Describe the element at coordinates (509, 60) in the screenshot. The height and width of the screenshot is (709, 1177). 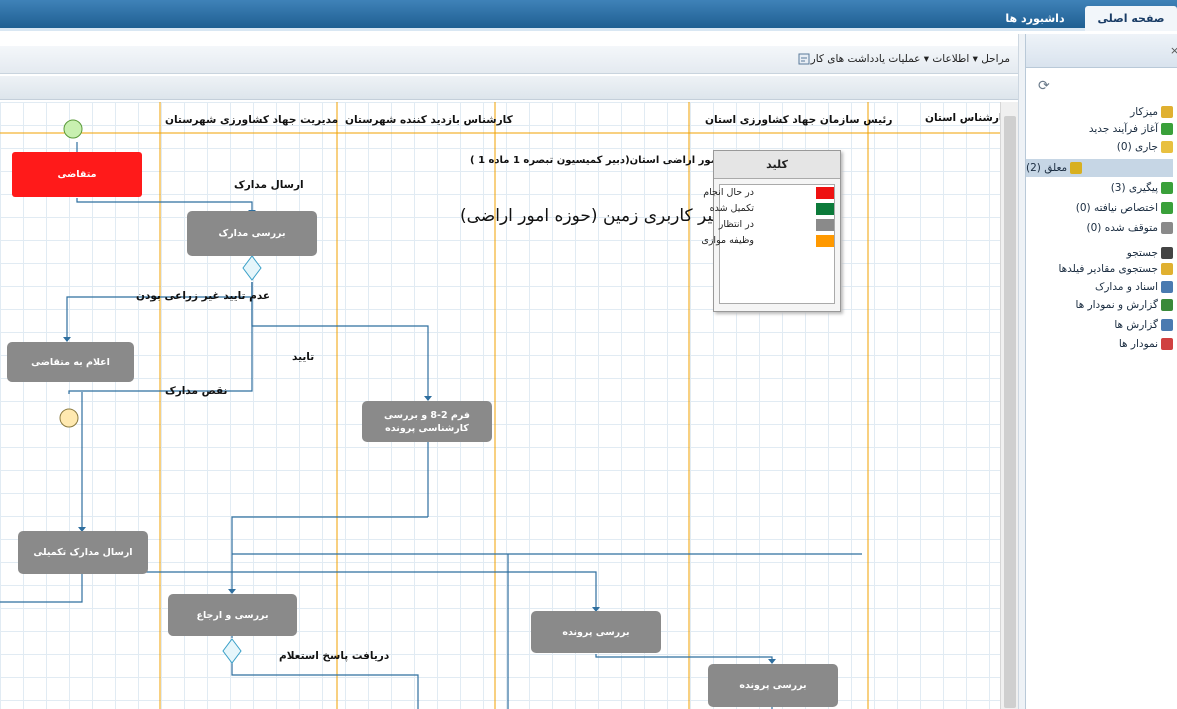
I see `diagram-toolbar: مراحل ▾ اطلاعات ▾ عملیات یادداشت های کار` at that location.